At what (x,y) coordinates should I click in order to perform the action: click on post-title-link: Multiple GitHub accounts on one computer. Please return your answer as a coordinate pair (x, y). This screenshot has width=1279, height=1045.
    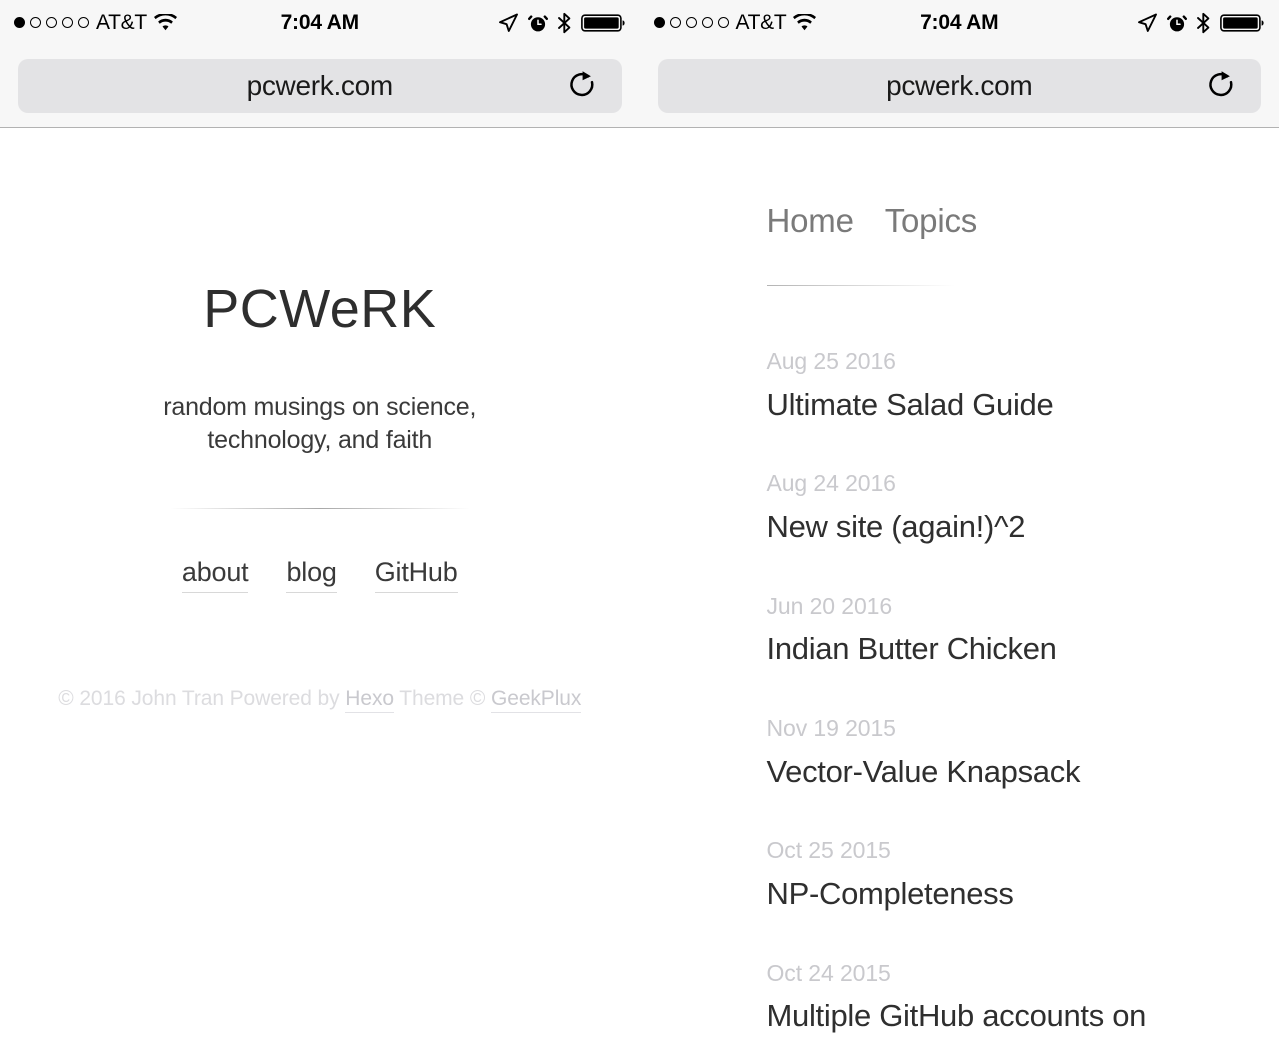
    Looking at the image, I should click on (957, 1020).